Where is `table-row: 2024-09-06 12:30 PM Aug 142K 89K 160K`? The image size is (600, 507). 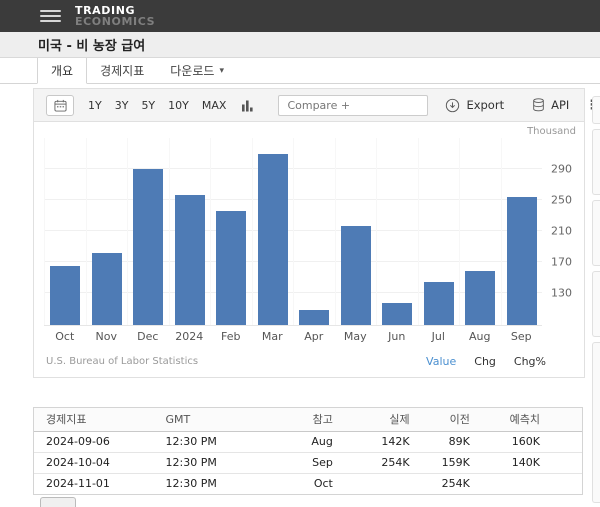
table-row: 2024-09-06 12:30 PM Aug 142K 89K 160K is located at coordinates (308, 441).